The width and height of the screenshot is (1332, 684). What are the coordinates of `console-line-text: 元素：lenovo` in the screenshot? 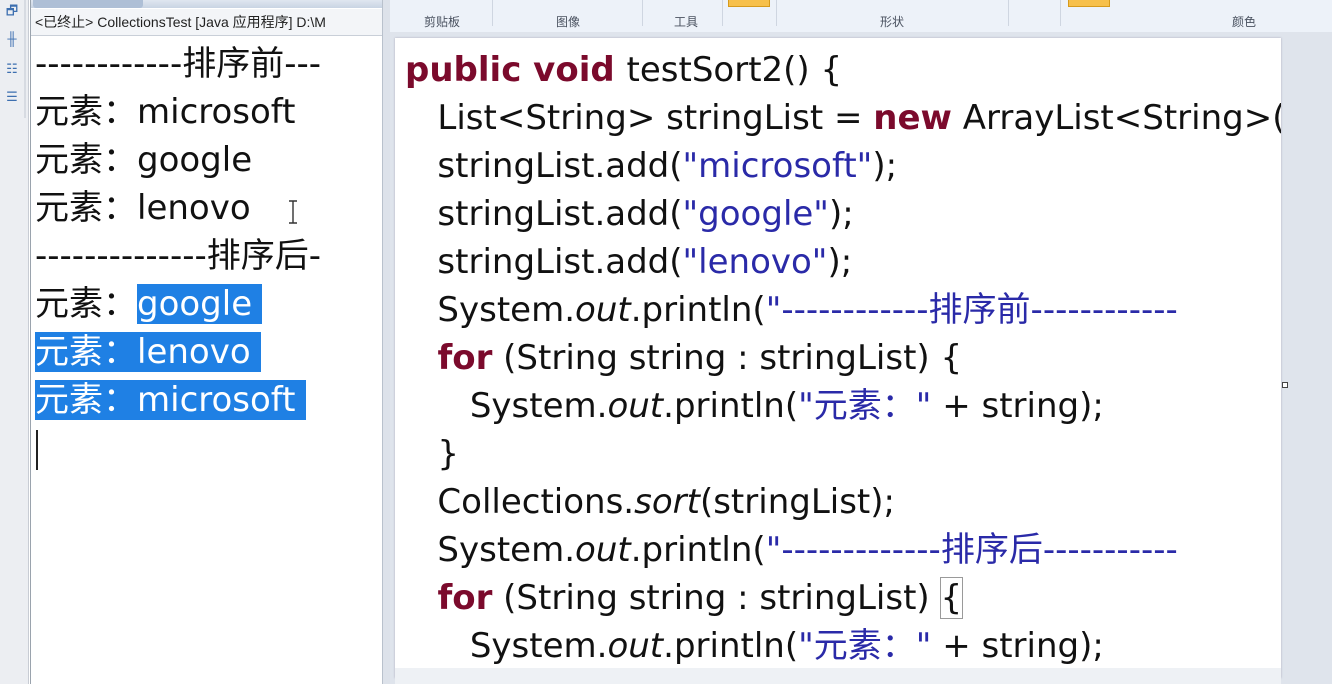 It's located at (143, 208).